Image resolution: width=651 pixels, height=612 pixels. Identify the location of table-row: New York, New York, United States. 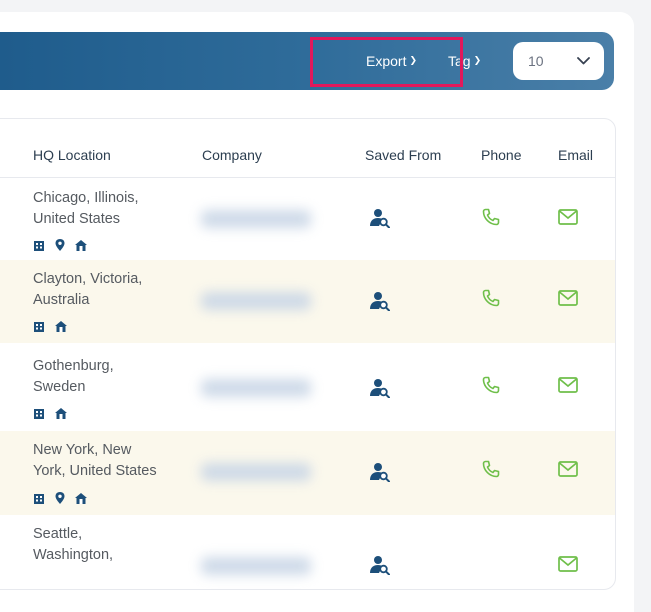
(307, 473).